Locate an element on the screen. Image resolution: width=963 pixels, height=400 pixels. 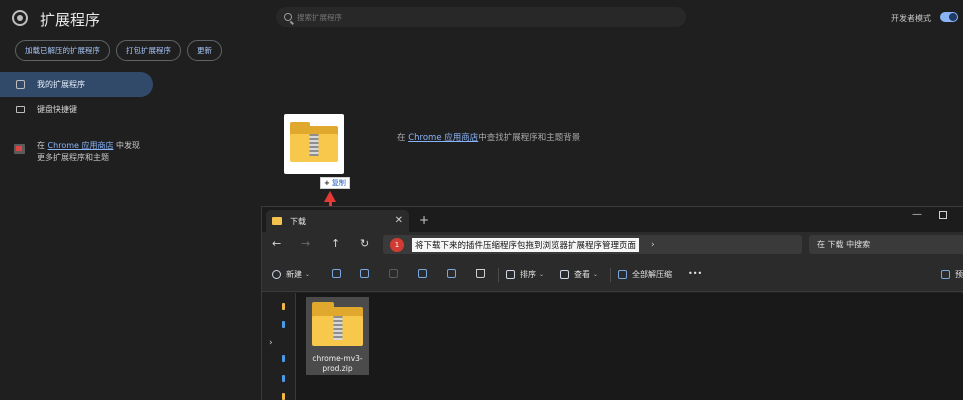
new-label: 新建 is located at coordinates (294, 274).